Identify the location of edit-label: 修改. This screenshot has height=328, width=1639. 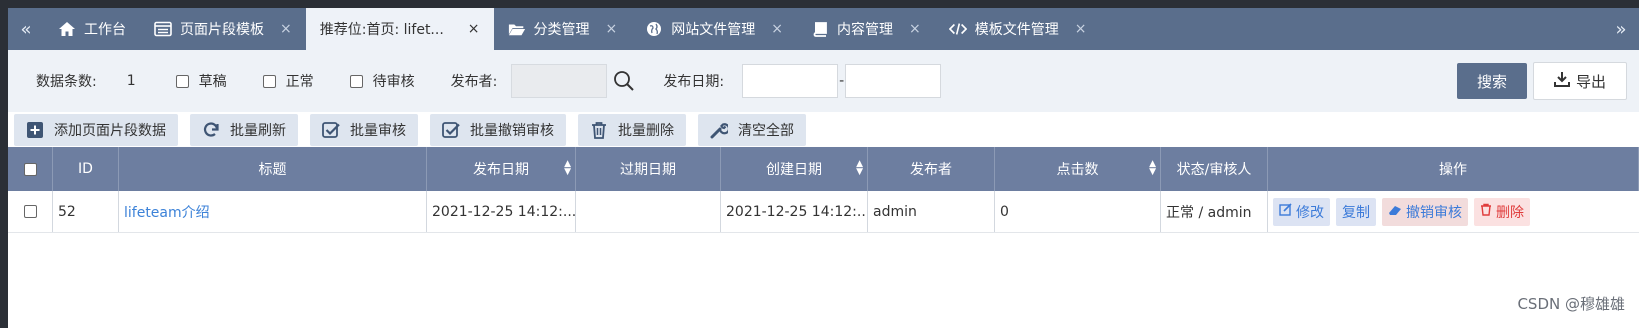
(1310, 212).